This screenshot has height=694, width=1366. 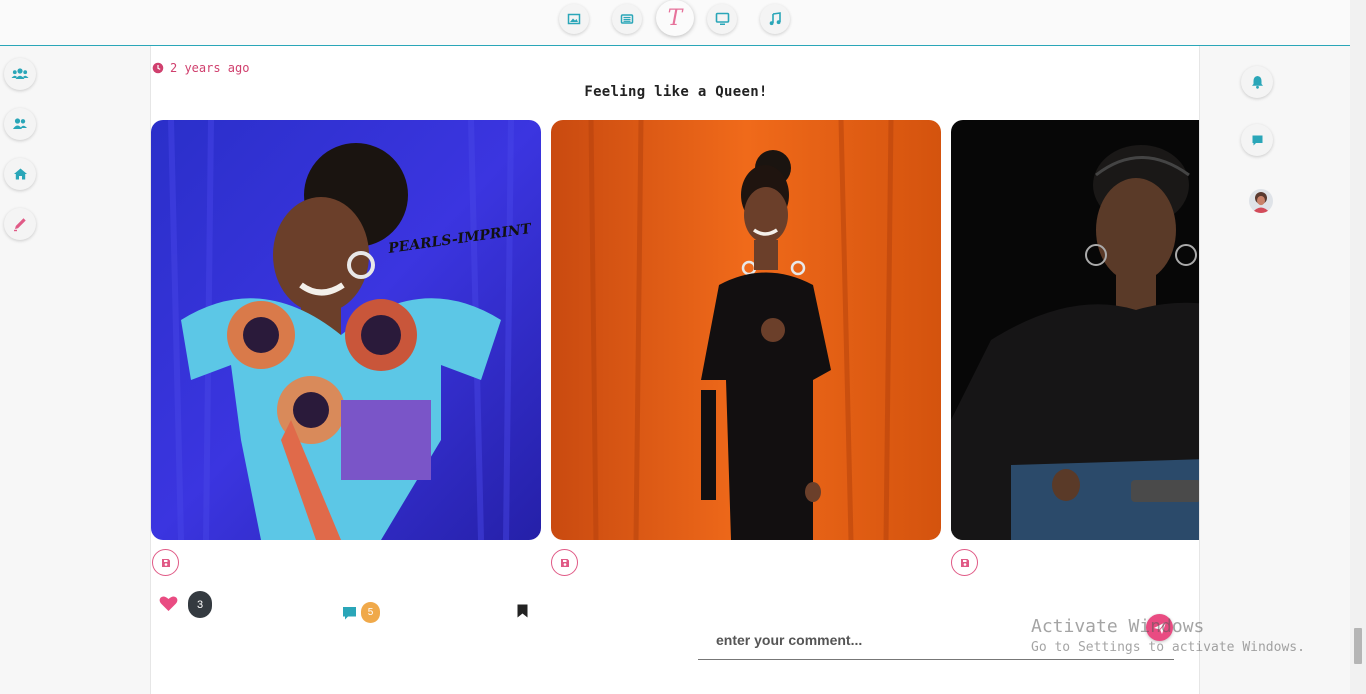 I want to click on bookmark-icon, so click(x=522, y=611).